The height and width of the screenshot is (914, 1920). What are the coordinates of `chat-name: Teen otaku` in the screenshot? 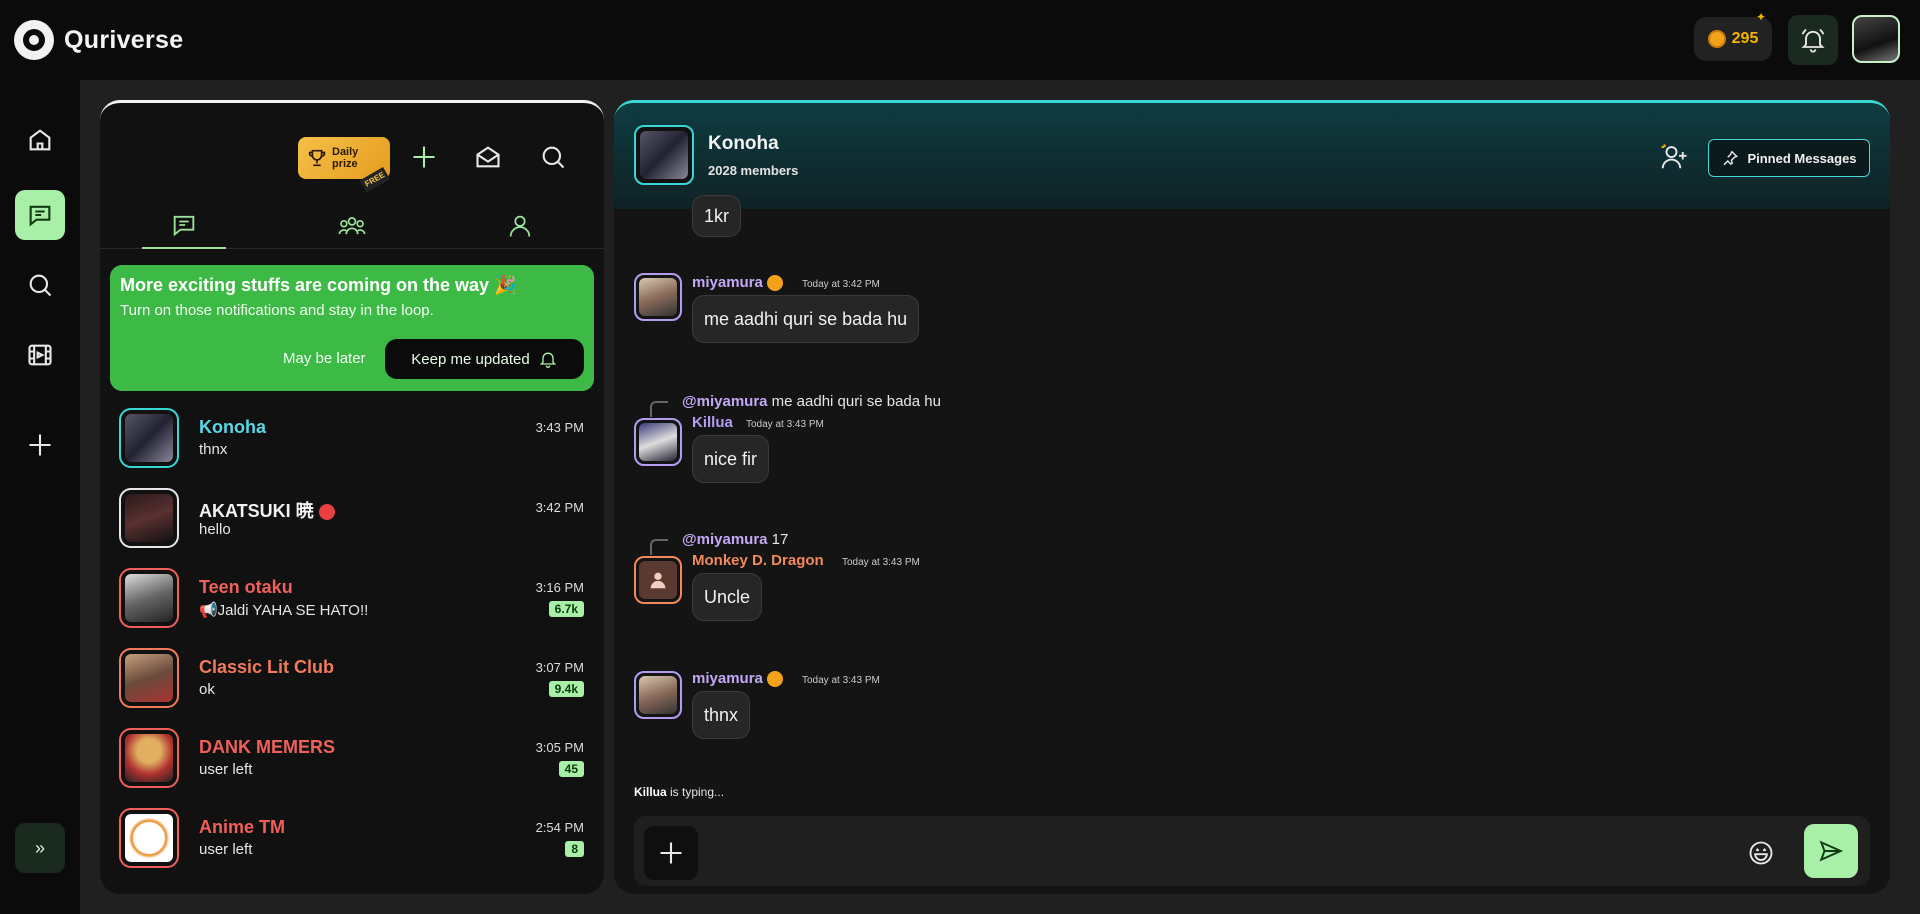 It's located at (246, 587).